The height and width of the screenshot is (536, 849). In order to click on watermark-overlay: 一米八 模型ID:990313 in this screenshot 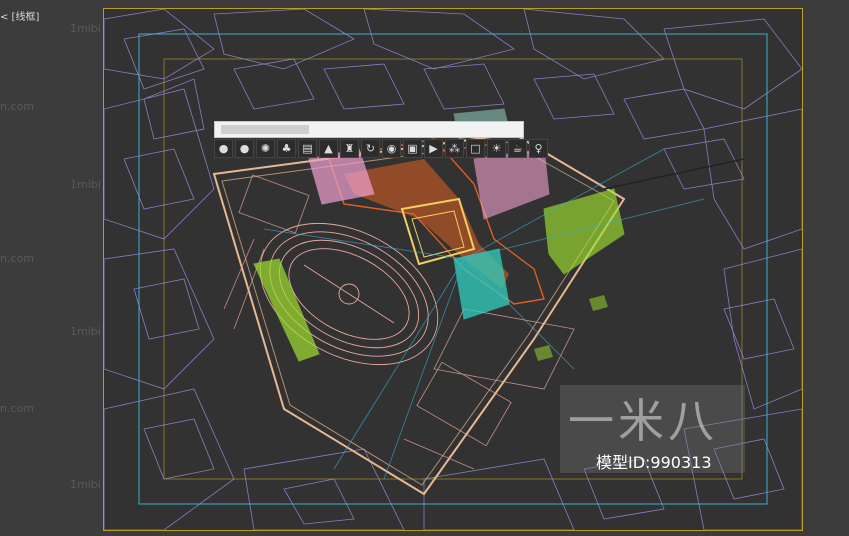, I will do `click(652, 429)`.